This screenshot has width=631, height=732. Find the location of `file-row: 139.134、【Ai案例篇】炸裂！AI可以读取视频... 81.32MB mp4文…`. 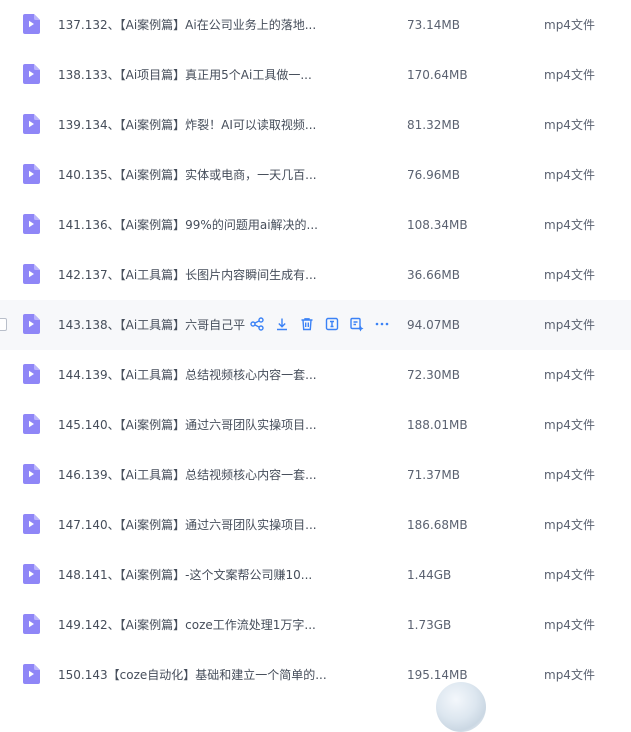

file-row: 139.134、【Ai案例篇】炸裂！AI可以读取视频... 81.32MB mp4文… is located at coordinates (315, 125).